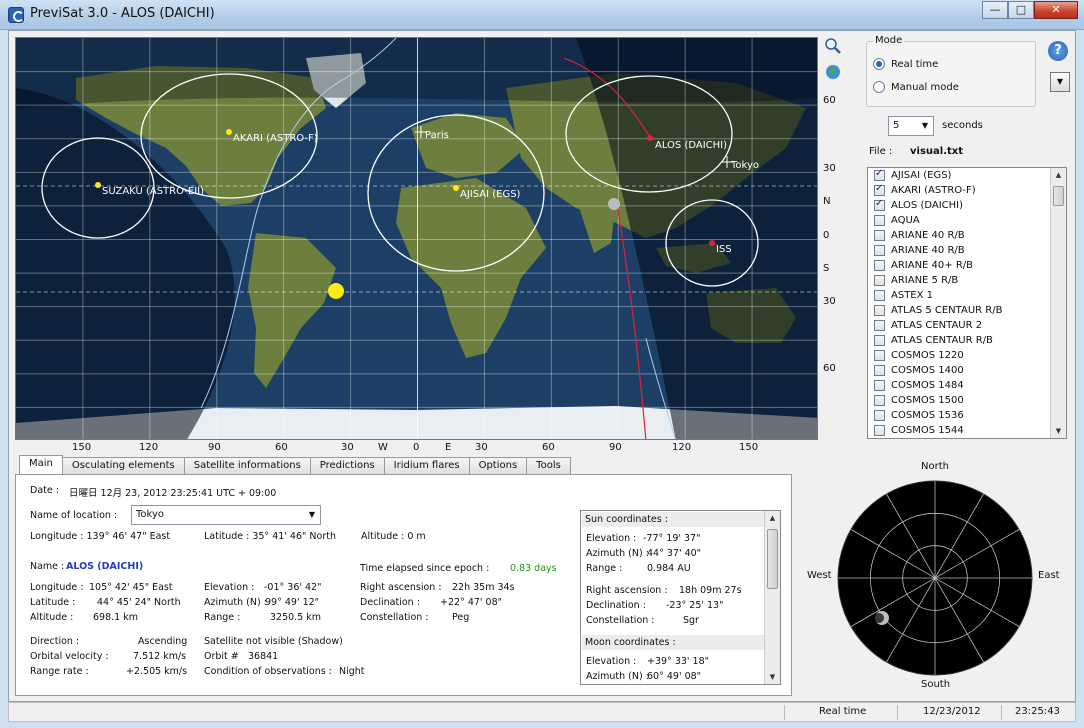  I want to click on tab-tools: Tools, so click(548, 465).